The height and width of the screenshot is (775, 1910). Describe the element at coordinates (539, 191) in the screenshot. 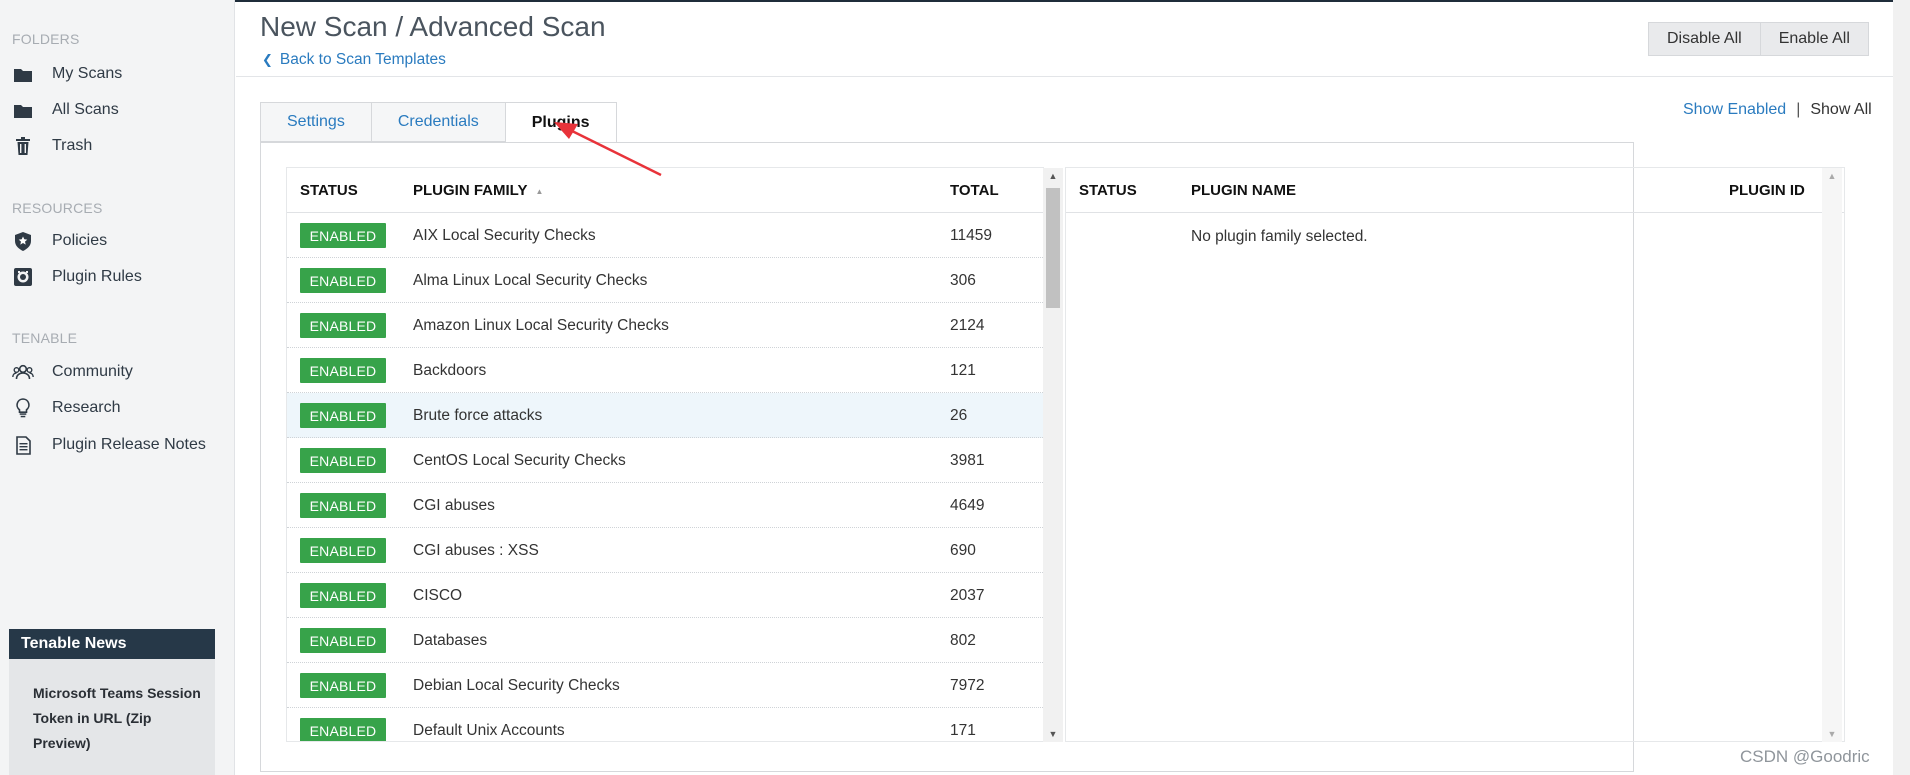

I see `sort-ascending-icon: ▲` at that location.